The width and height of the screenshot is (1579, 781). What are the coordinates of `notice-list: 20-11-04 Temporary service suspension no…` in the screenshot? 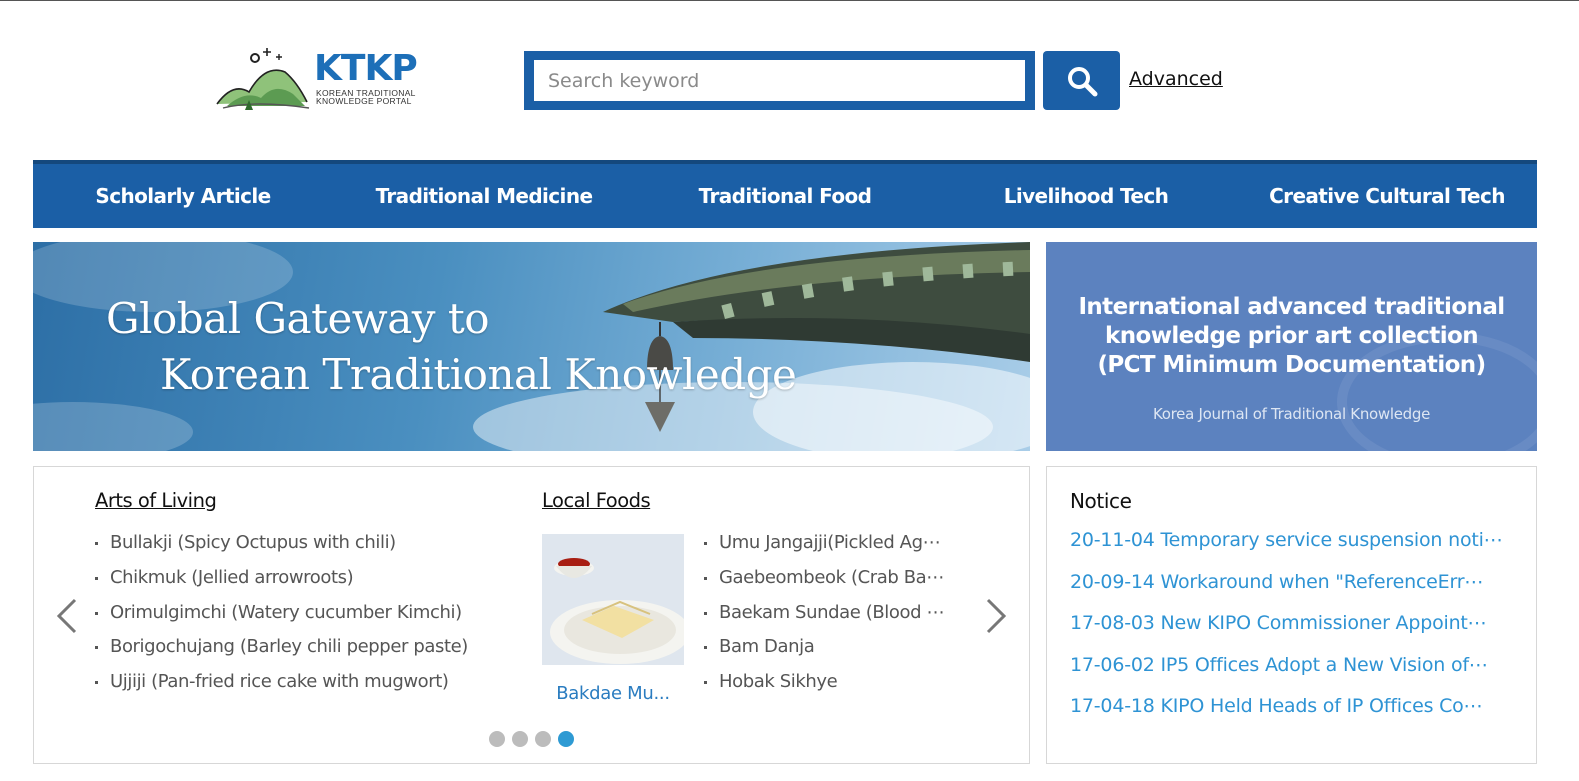 It's located at (1292, 624).